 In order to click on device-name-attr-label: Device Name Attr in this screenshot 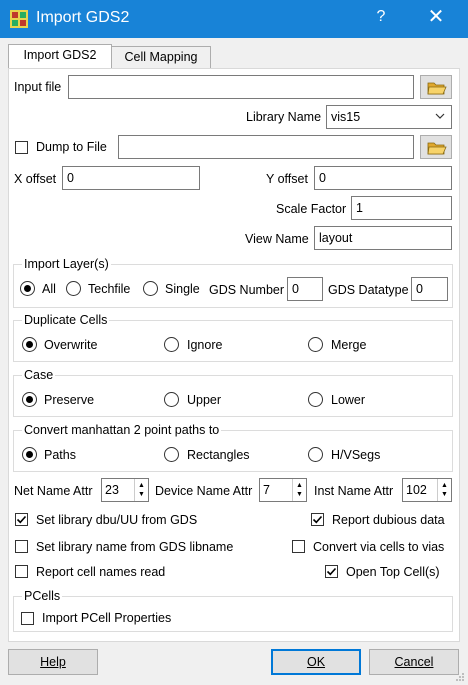, I will do `click(204, 491)`.